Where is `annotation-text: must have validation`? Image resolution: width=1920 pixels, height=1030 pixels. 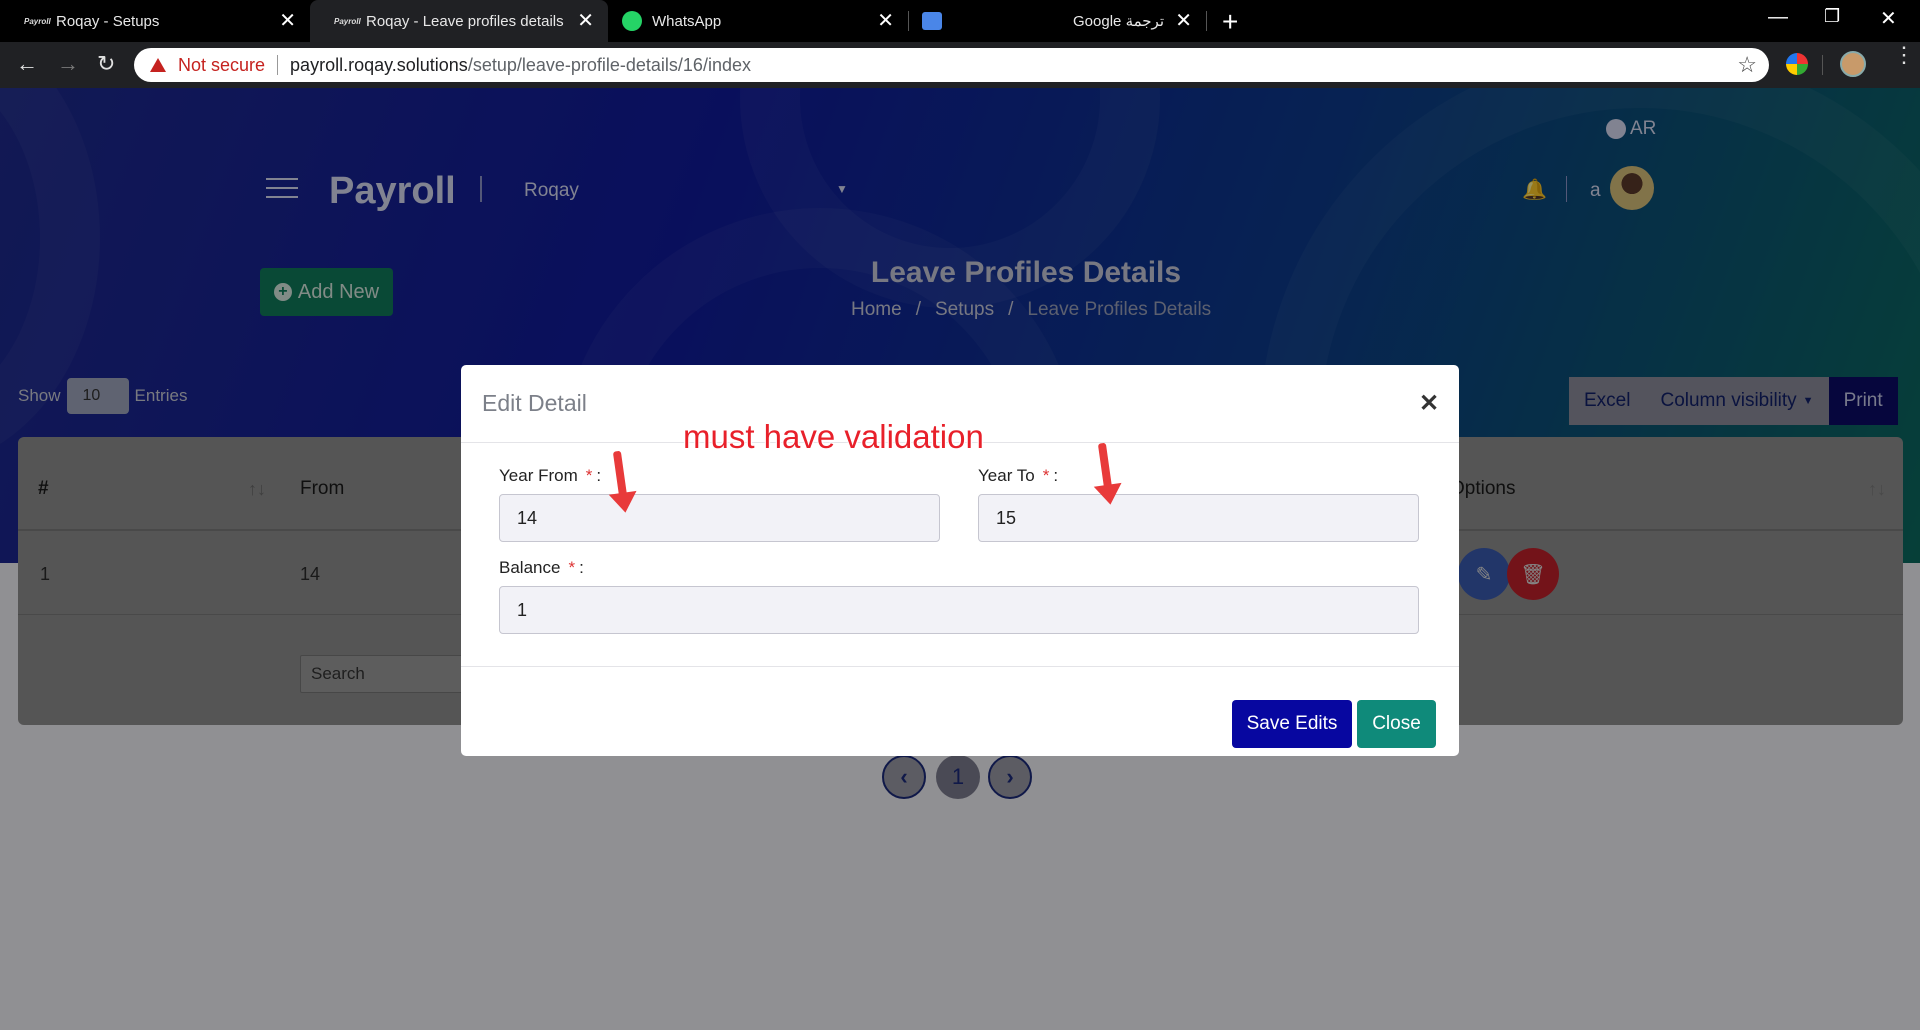 annotation-text: must have validation is located at coordinates (833, 436).